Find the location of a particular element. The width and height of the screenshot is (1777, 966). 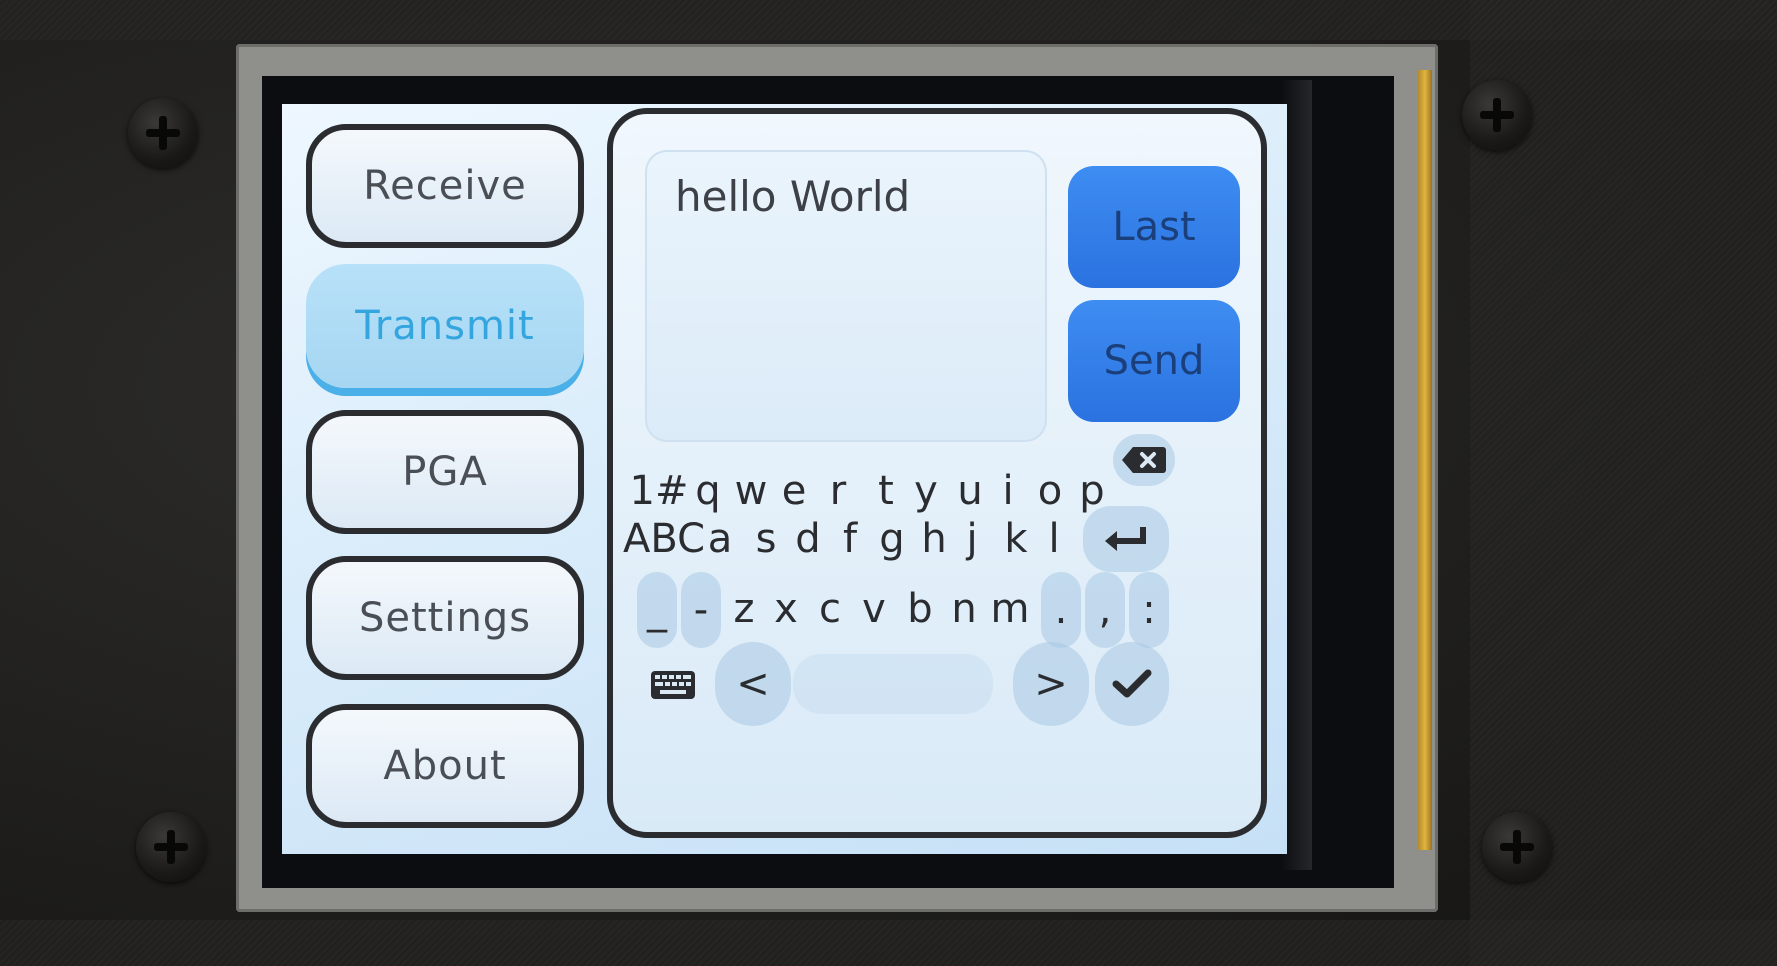

key-dash: - is located at coordinates (701, 610).